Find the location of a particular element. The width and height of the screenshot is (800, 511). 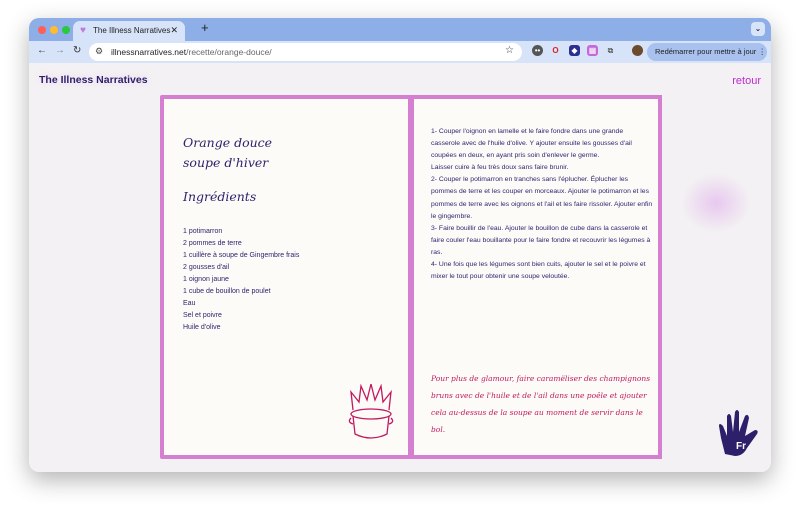

ingredient-item: Sel et poivre is located at coordinates (202, 315).